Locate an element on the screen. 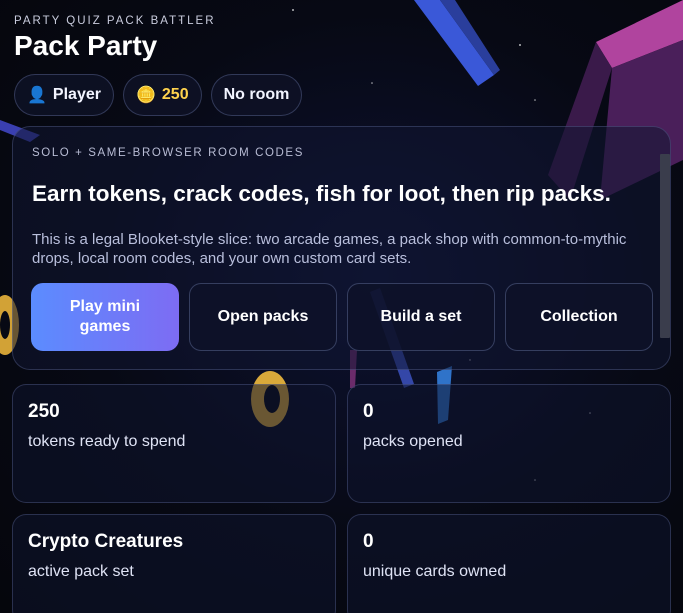 The image size is (683, 613). status-chips: 👤 Player 🪙 250 No room is located at coordinates (158, 95).